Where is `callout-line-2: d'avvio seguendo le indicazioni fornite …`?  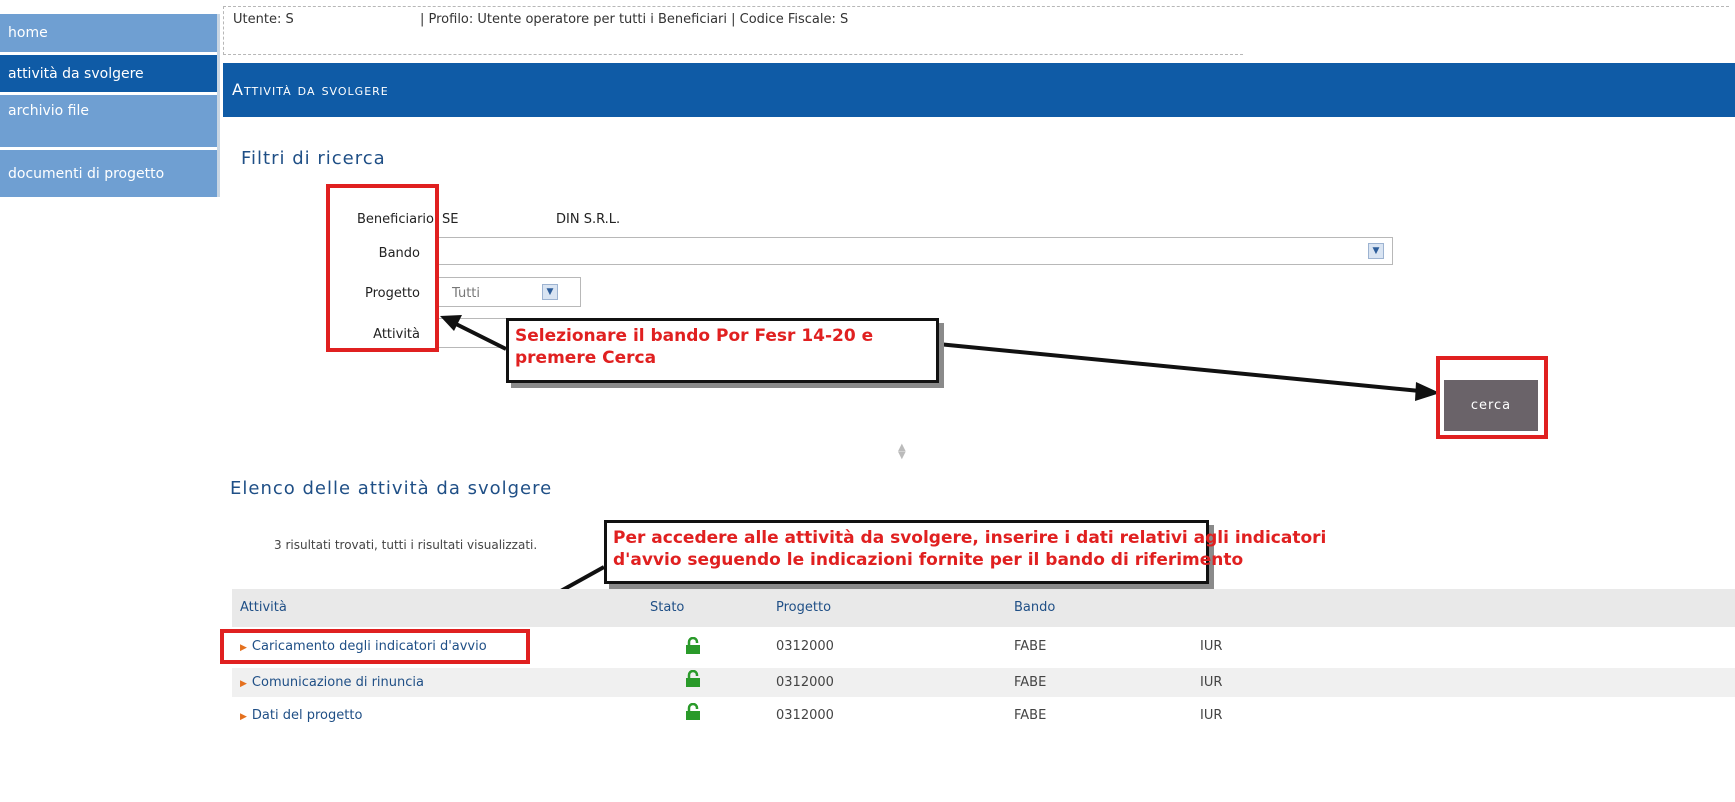
callout-line-2: d'avvio seguendo le indicazioni fornite … is located at coordinates (928, 560).